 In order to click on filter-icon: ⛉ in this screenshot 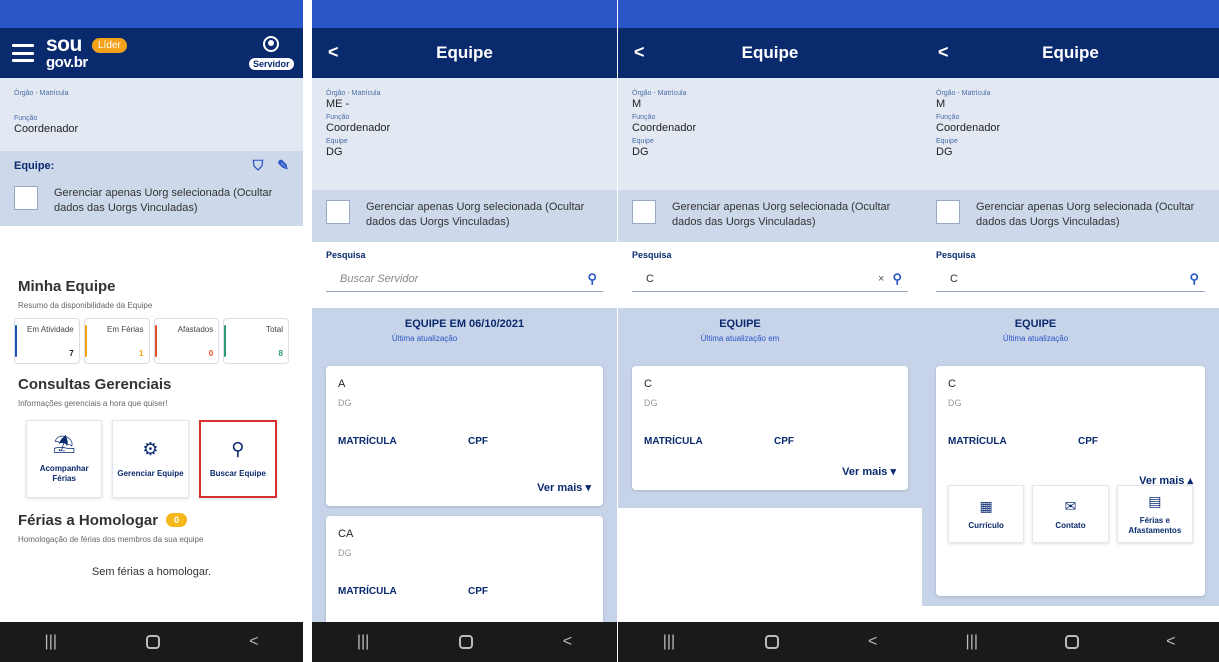, I will do `click(258, 165)`.